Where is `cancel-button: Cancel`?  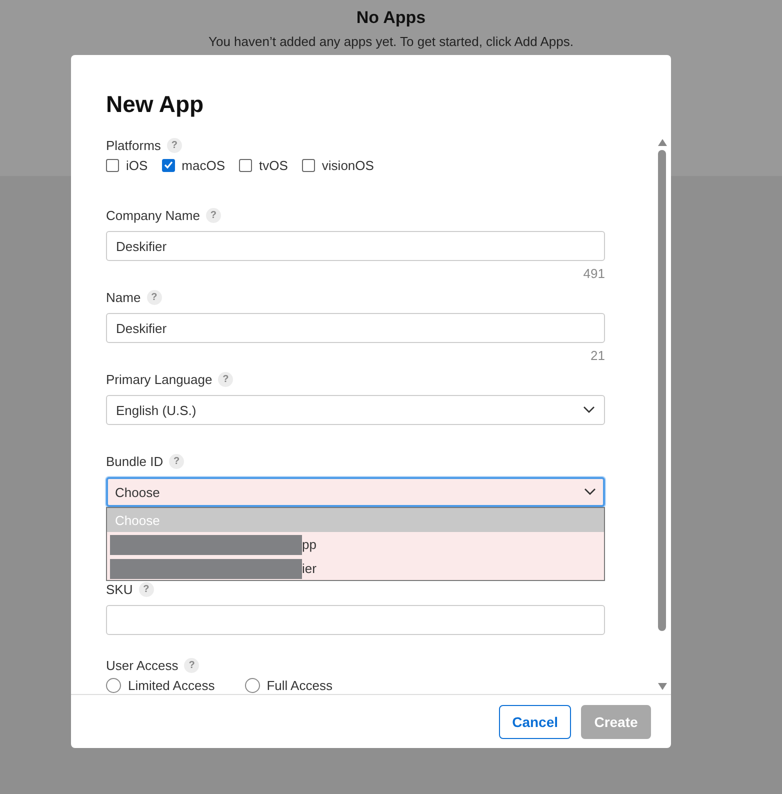
cancel-button: Cancel is located at coordinates (535, 721).